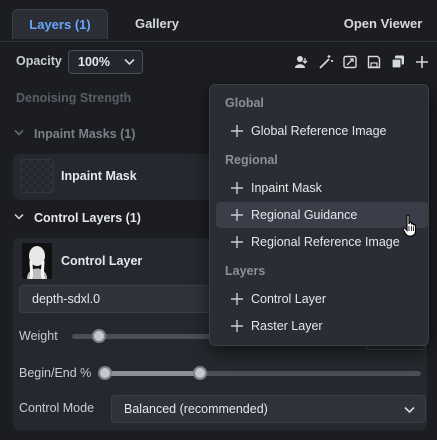 The height and width of the screenshot is (440, 437). Describe the element at coordinates (304, 215) in the screenshot. I see `menu-item-label: Regional Guidance` at that location.